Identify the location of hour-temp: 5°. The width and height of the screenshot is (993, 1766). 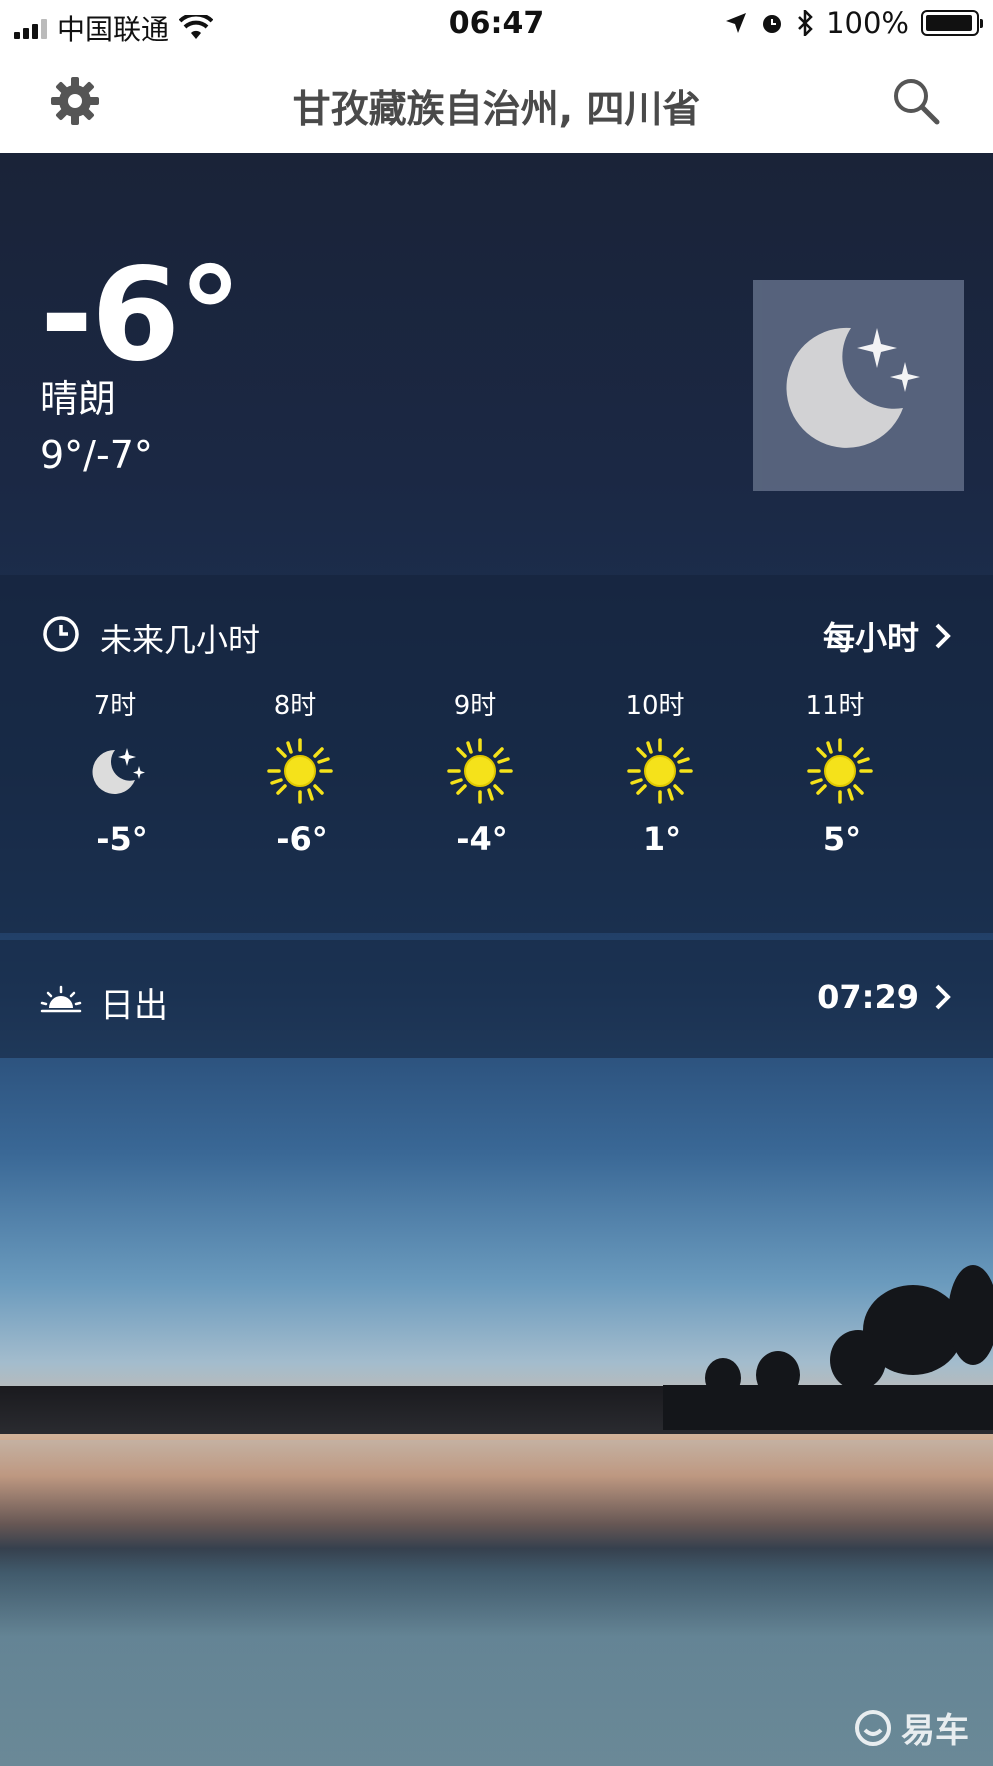
(842, 839).